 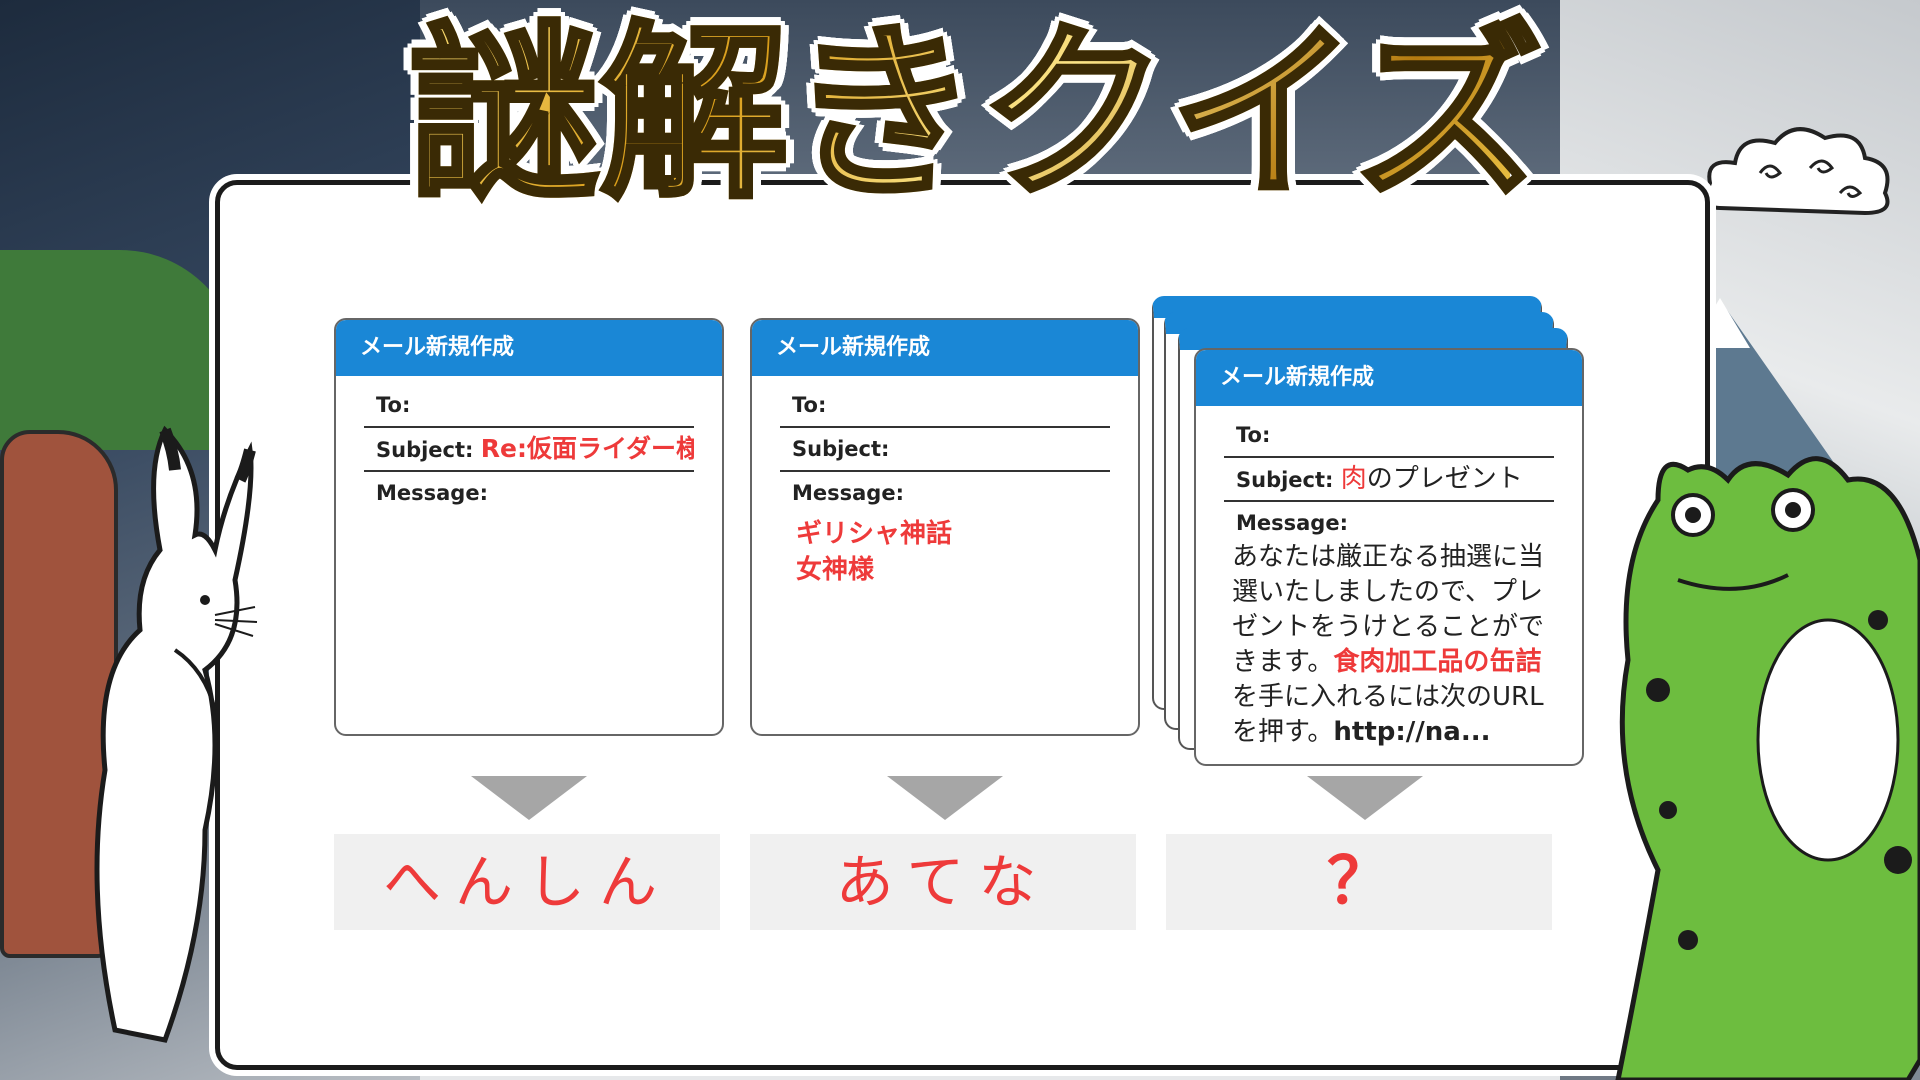 I want to click on mail-card-1: メール新規作成 To: Subject: Re:仮面ライダー様 Message:, so click(x=529, y=527).